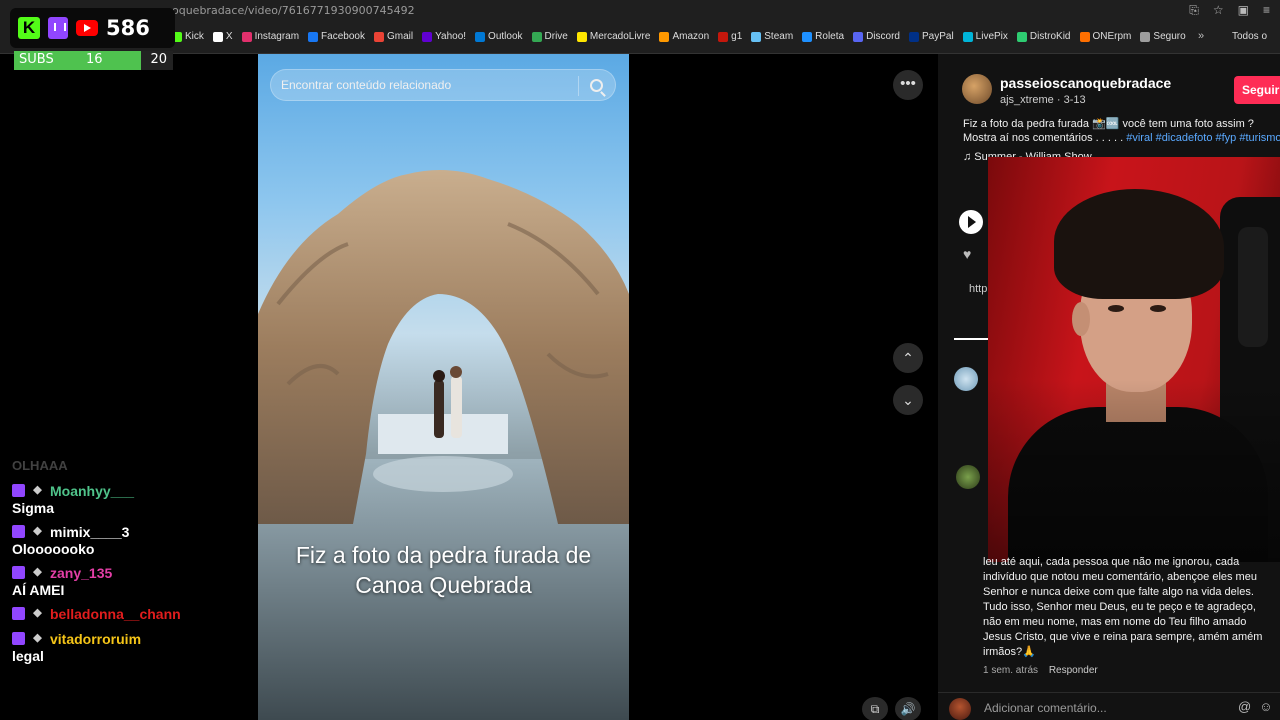 The width and height of the screenshot is (1280, 720). What do you see at coordinates (33, 508) in the screenshot?
I see `chat-message-text: Sigma` at bounding box center [33, 508].